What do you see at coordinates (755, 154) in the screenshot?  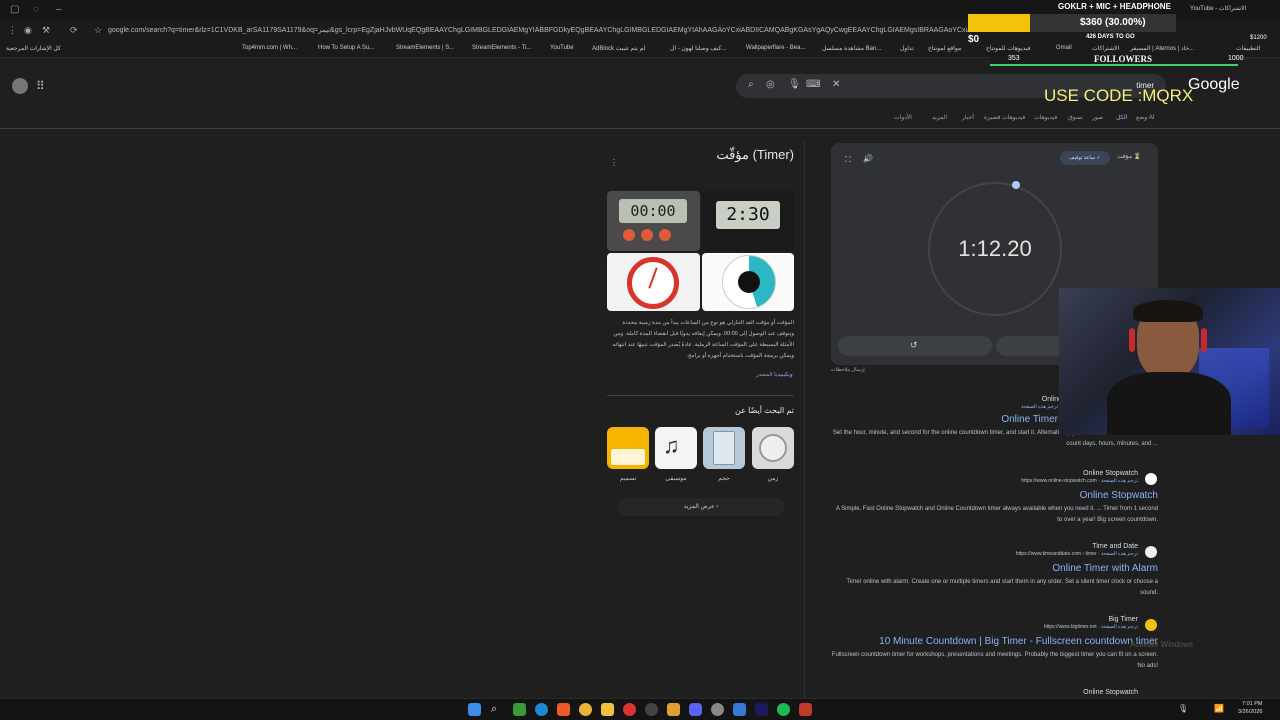 I see `kp-title: مؤقّت (Timer)` at bounding box center [755, 154].